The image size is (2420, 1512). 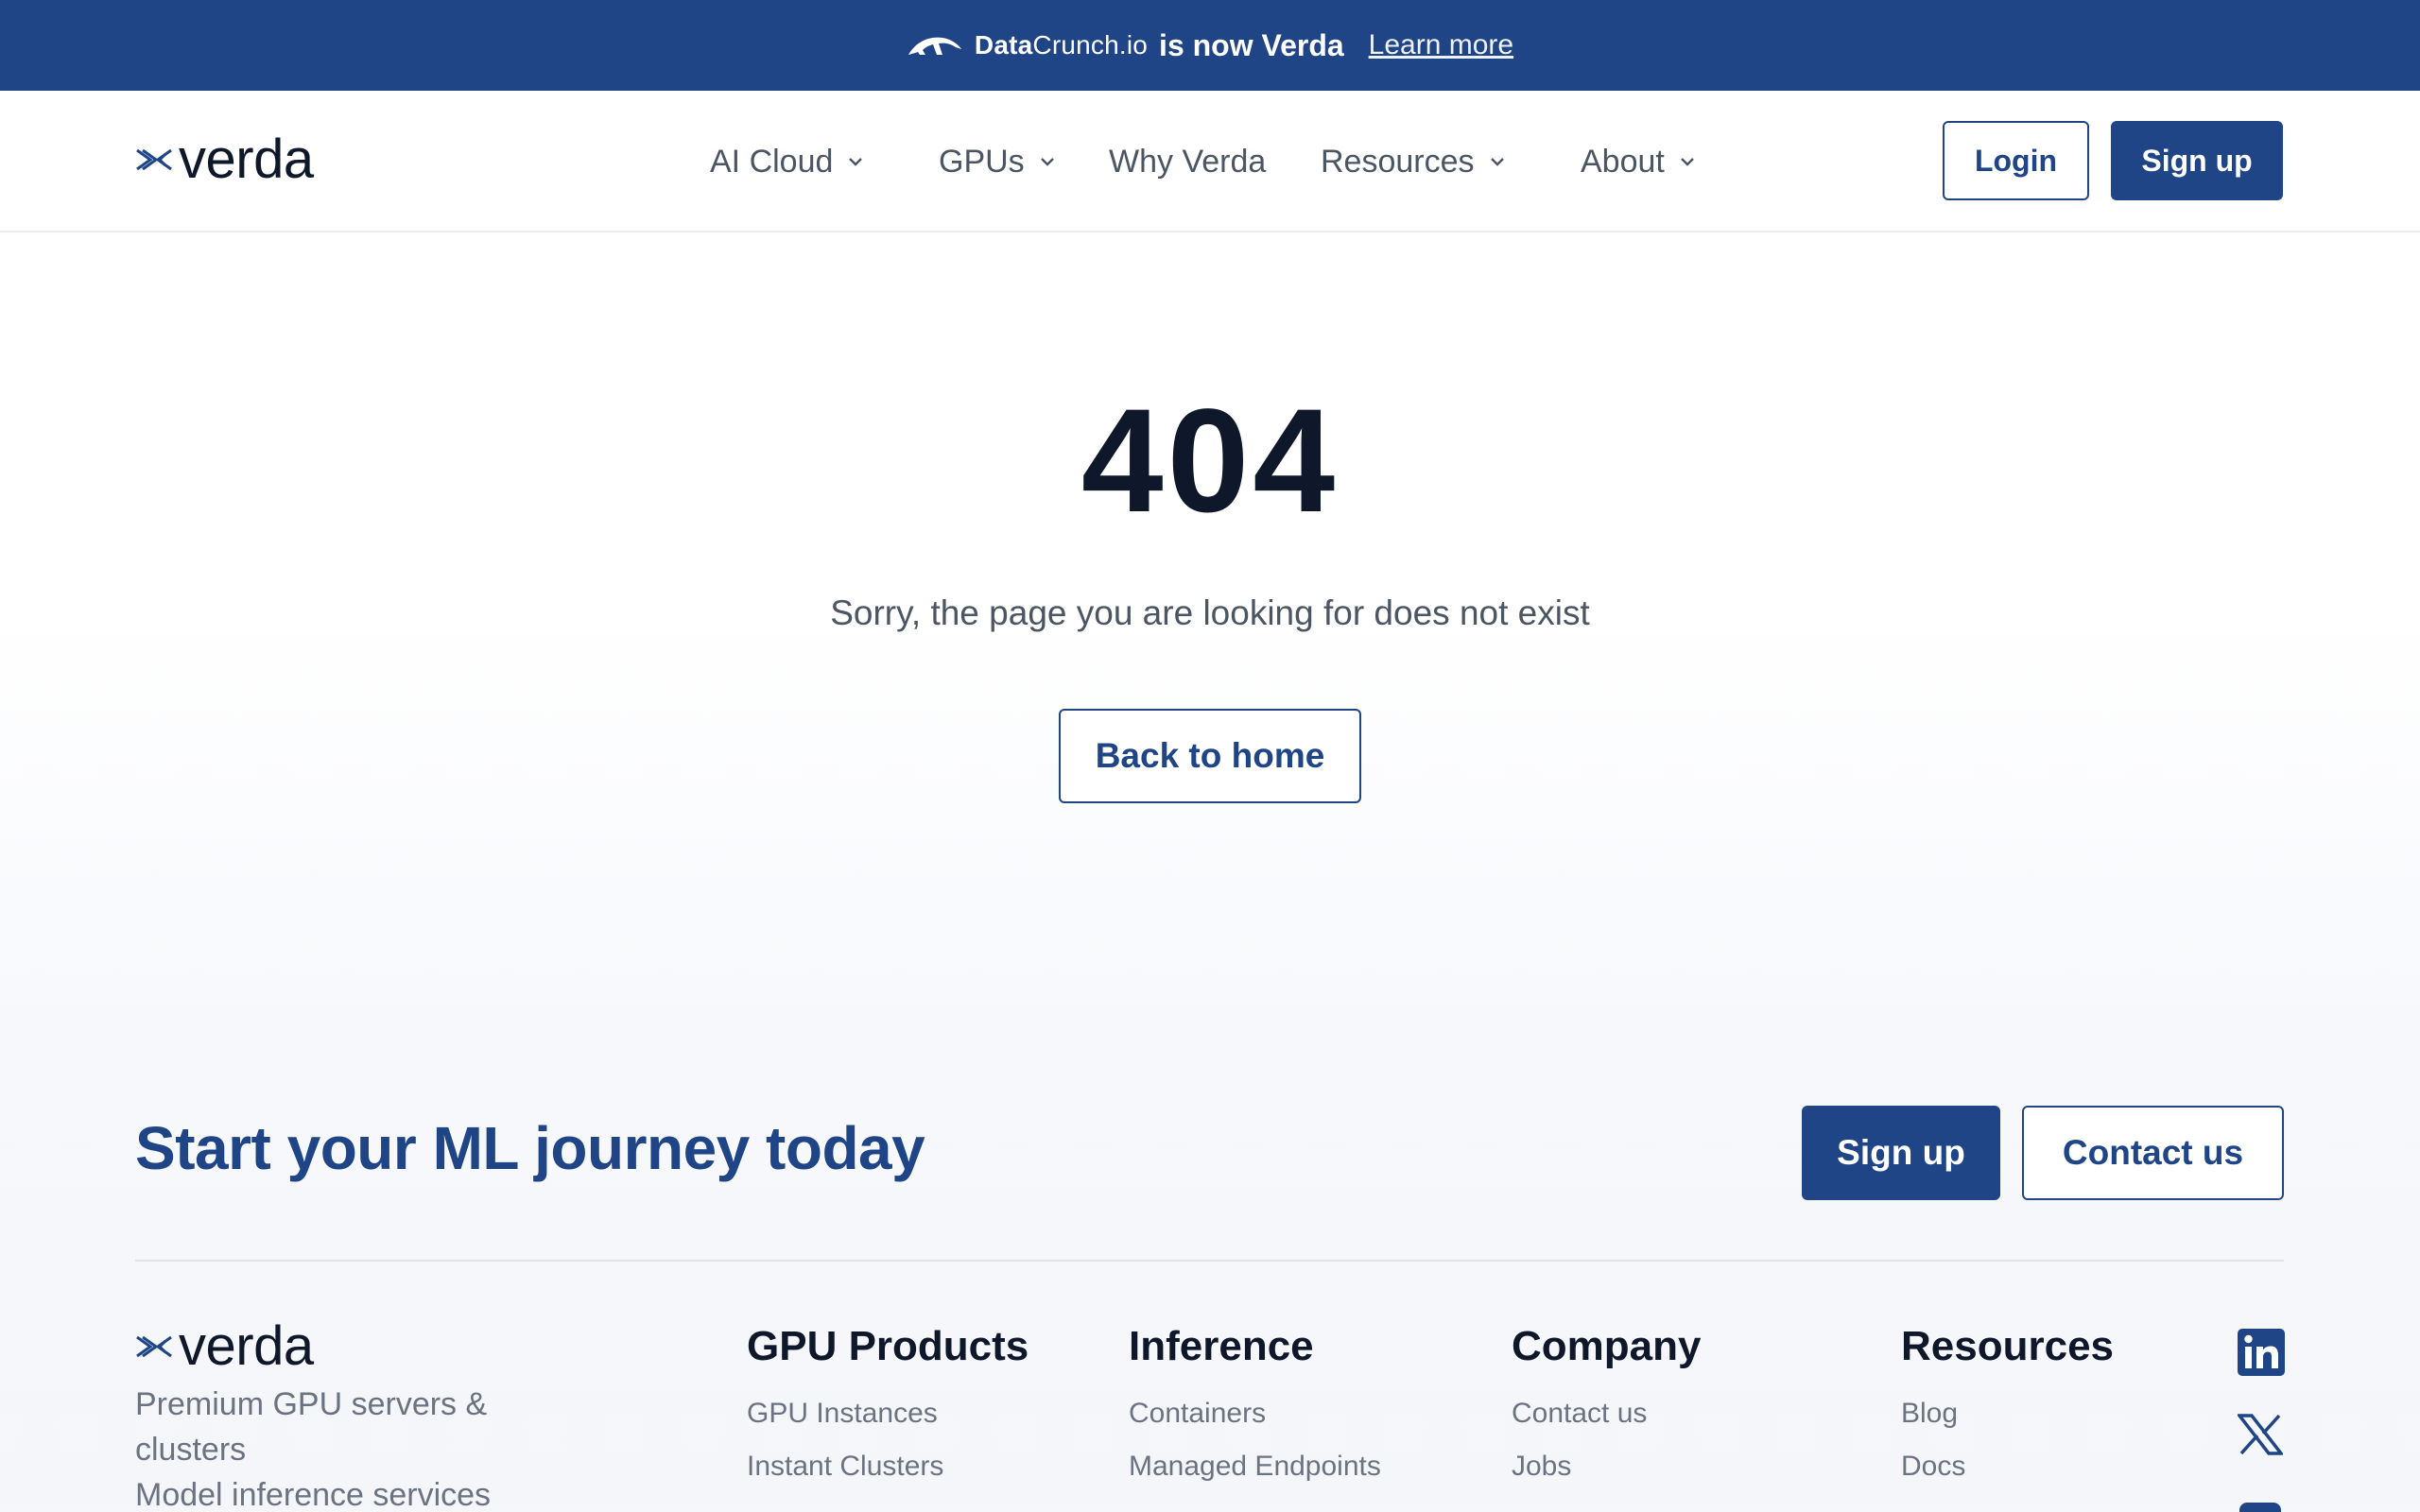 What do you see at coordinates (313, 1494) in the screenshot?
I see `tagline-line: Model inference services` at bounding box center [313, 1494].